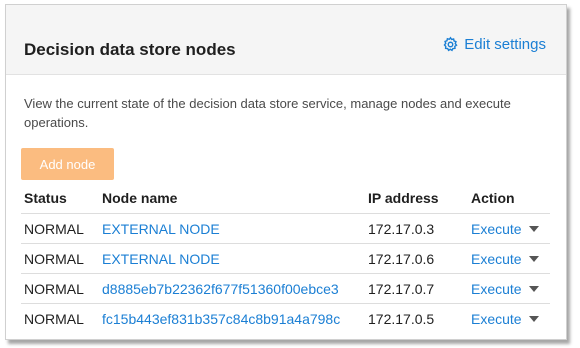 The image size is (580, 348). What do you see at coordinates (67, 164) in the screenshot?
I see `add-node-button: Add node` at bounding box center [67, 164].